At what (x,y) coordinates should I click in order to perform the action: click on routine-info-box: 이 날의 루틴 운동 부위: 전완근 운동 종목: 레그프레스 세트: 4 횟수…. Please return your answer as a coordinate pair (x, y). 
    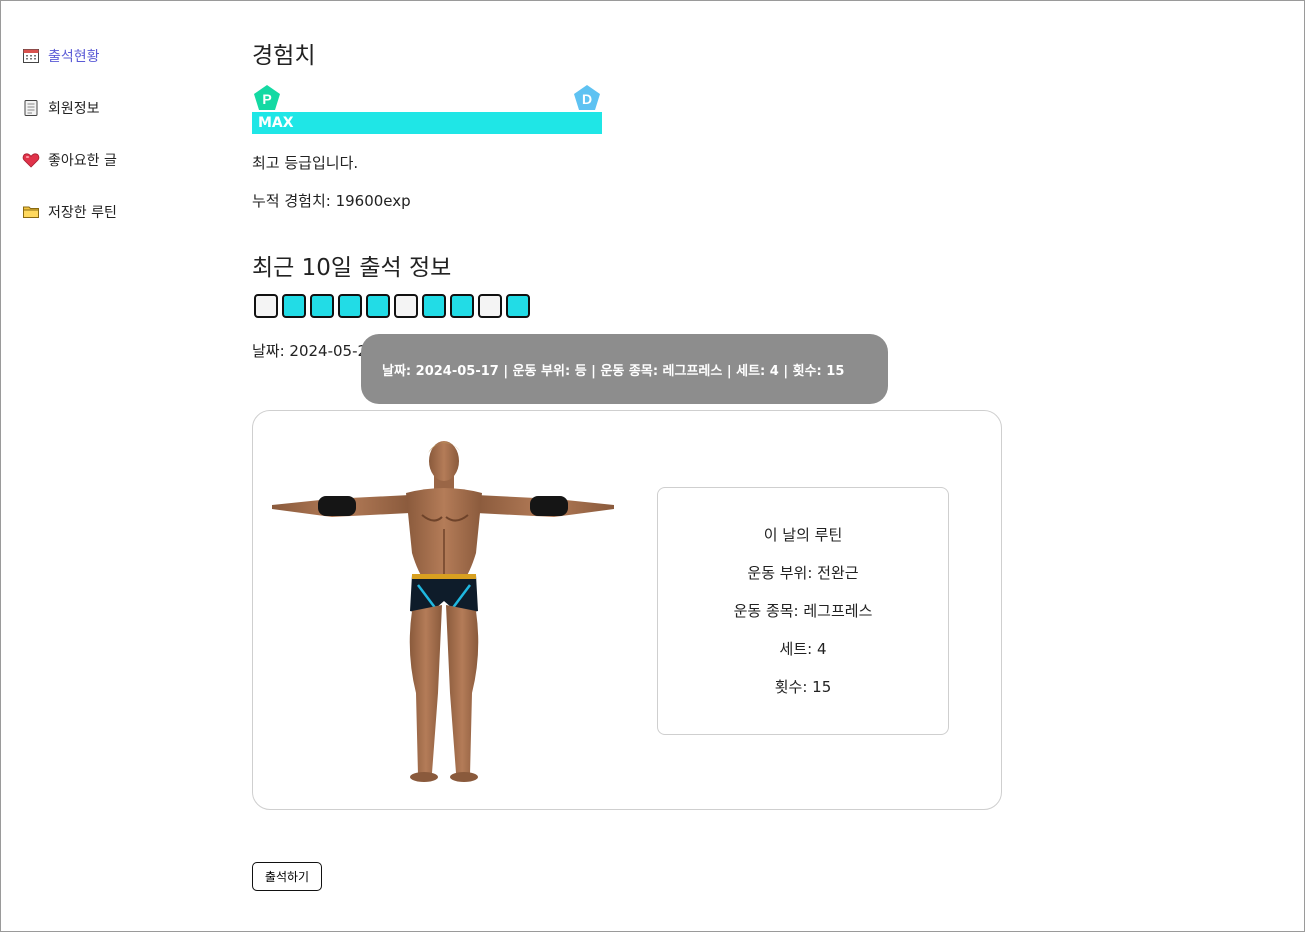
    Looking at the image, I should click on (803, 611).